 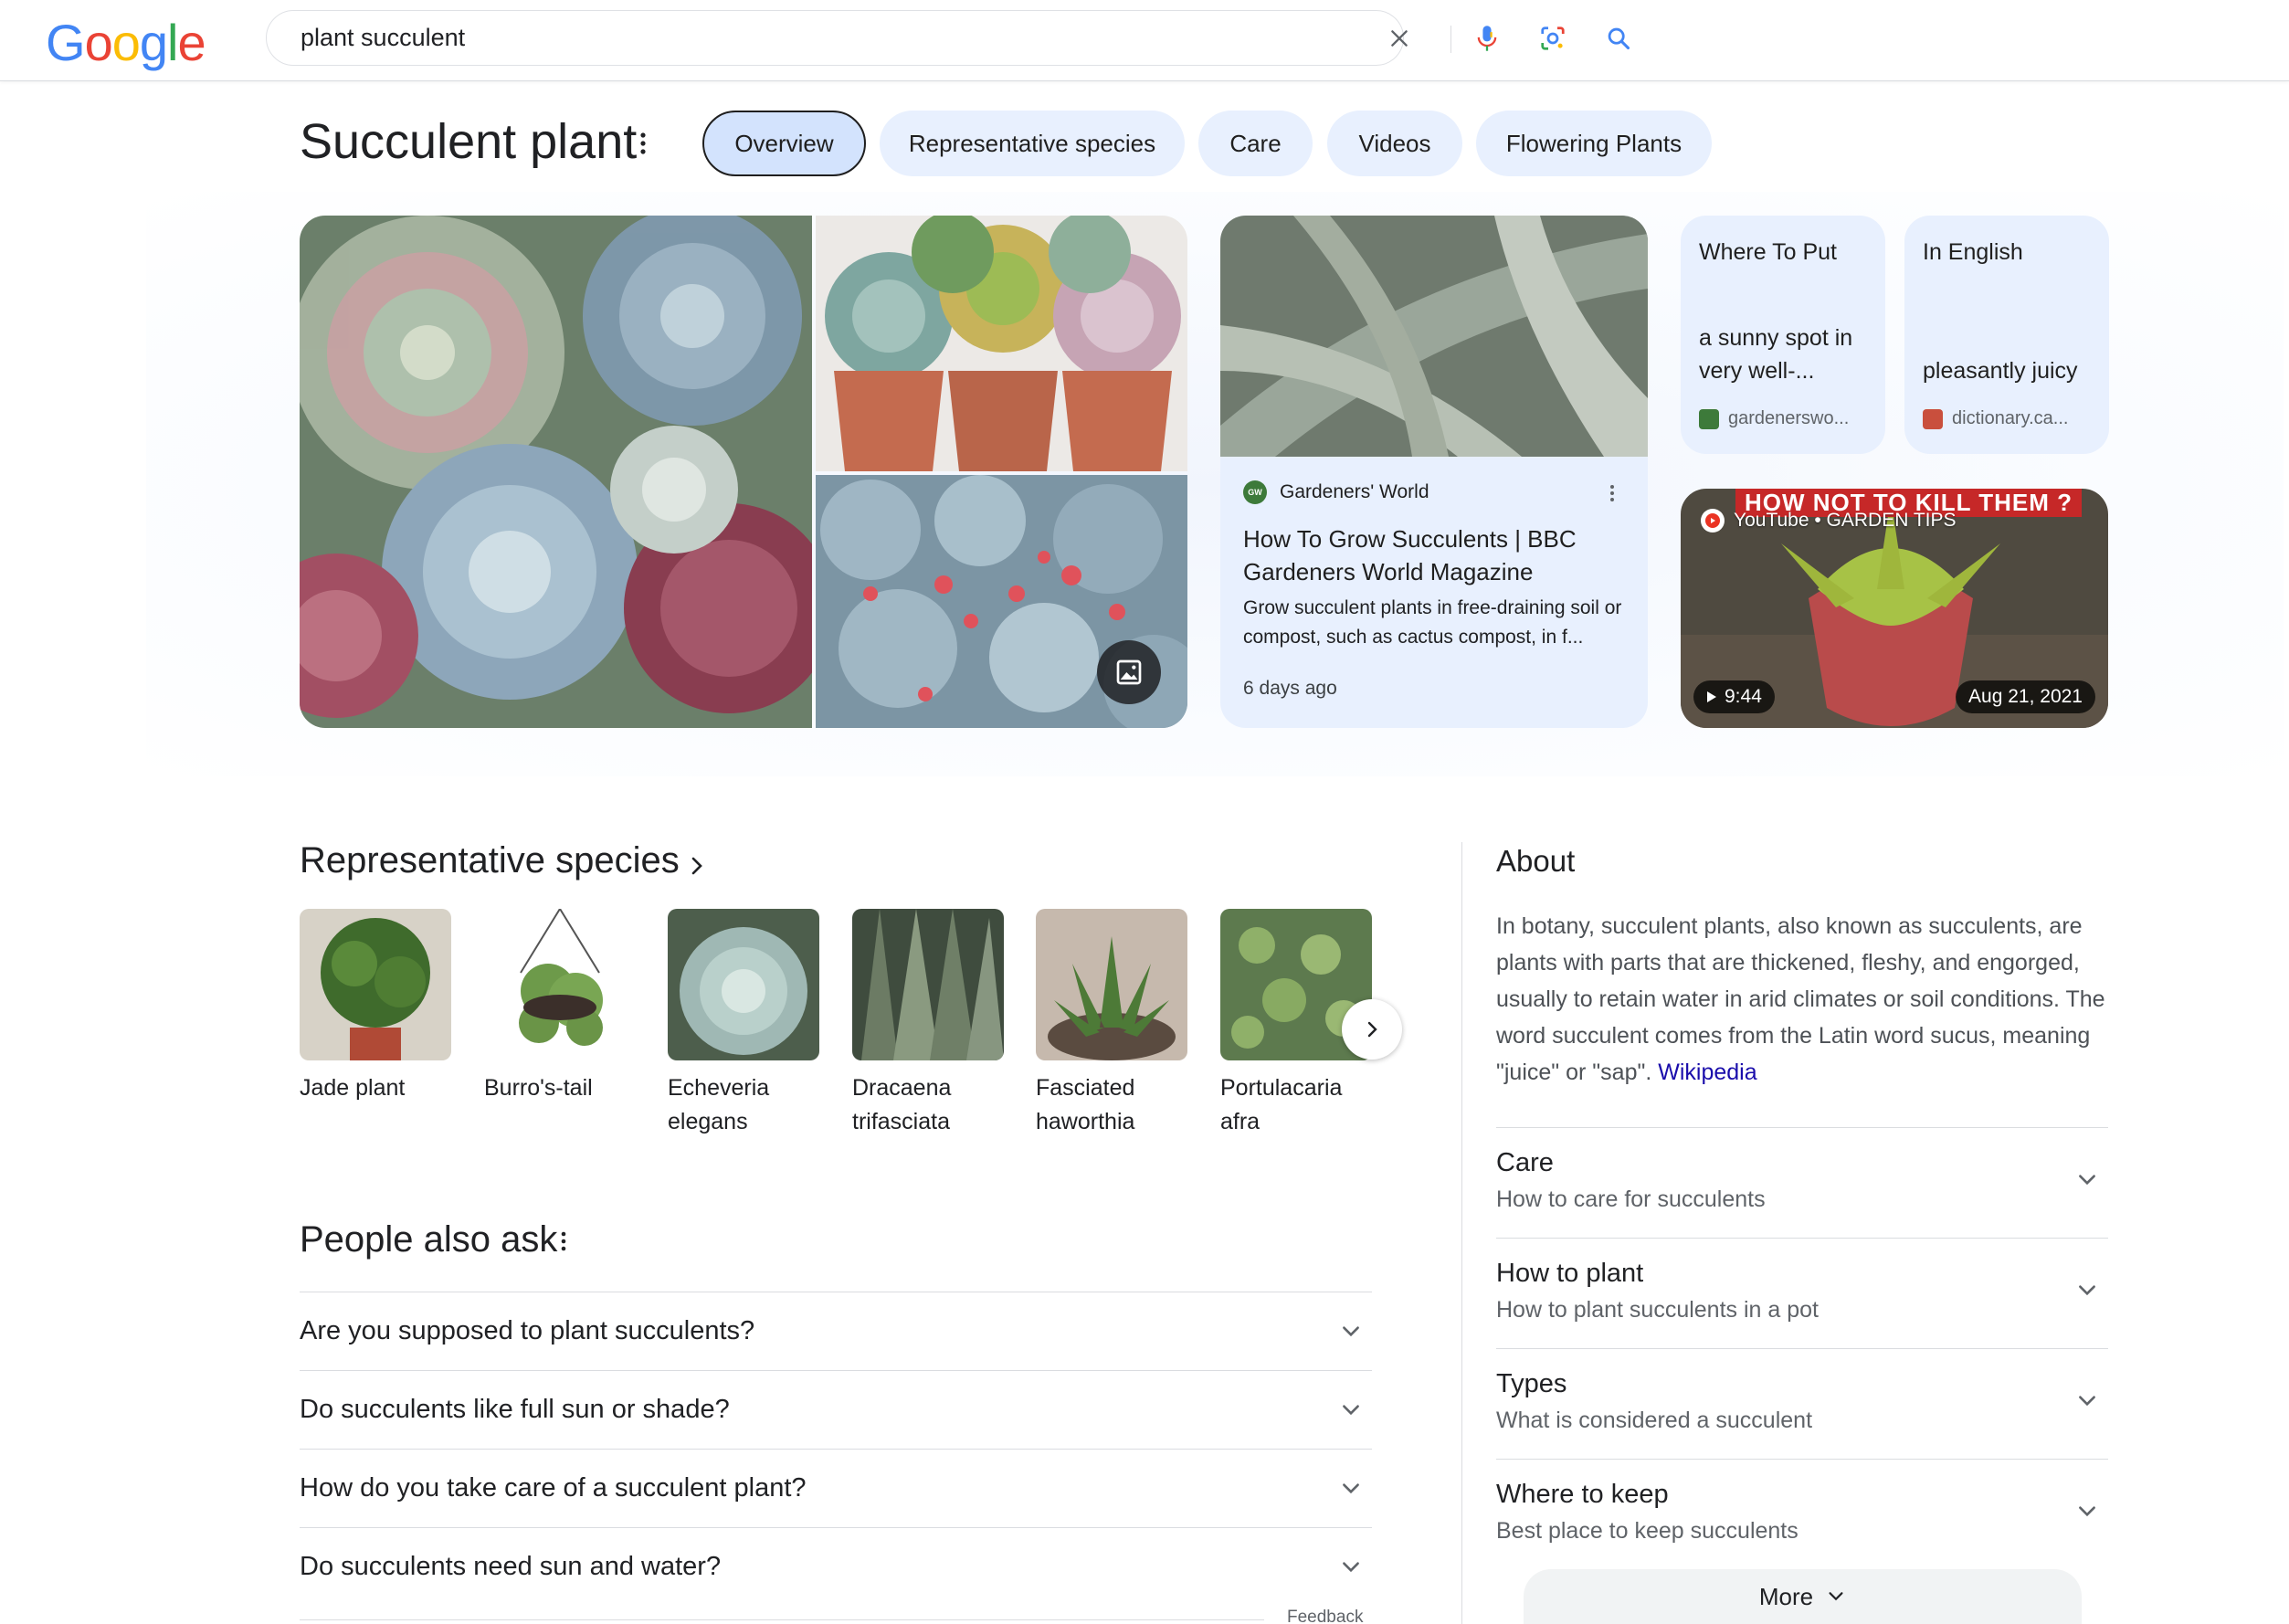 I want to click on paa-question: Do succulents like full sun or shade?, so click(x=836, y=1409).